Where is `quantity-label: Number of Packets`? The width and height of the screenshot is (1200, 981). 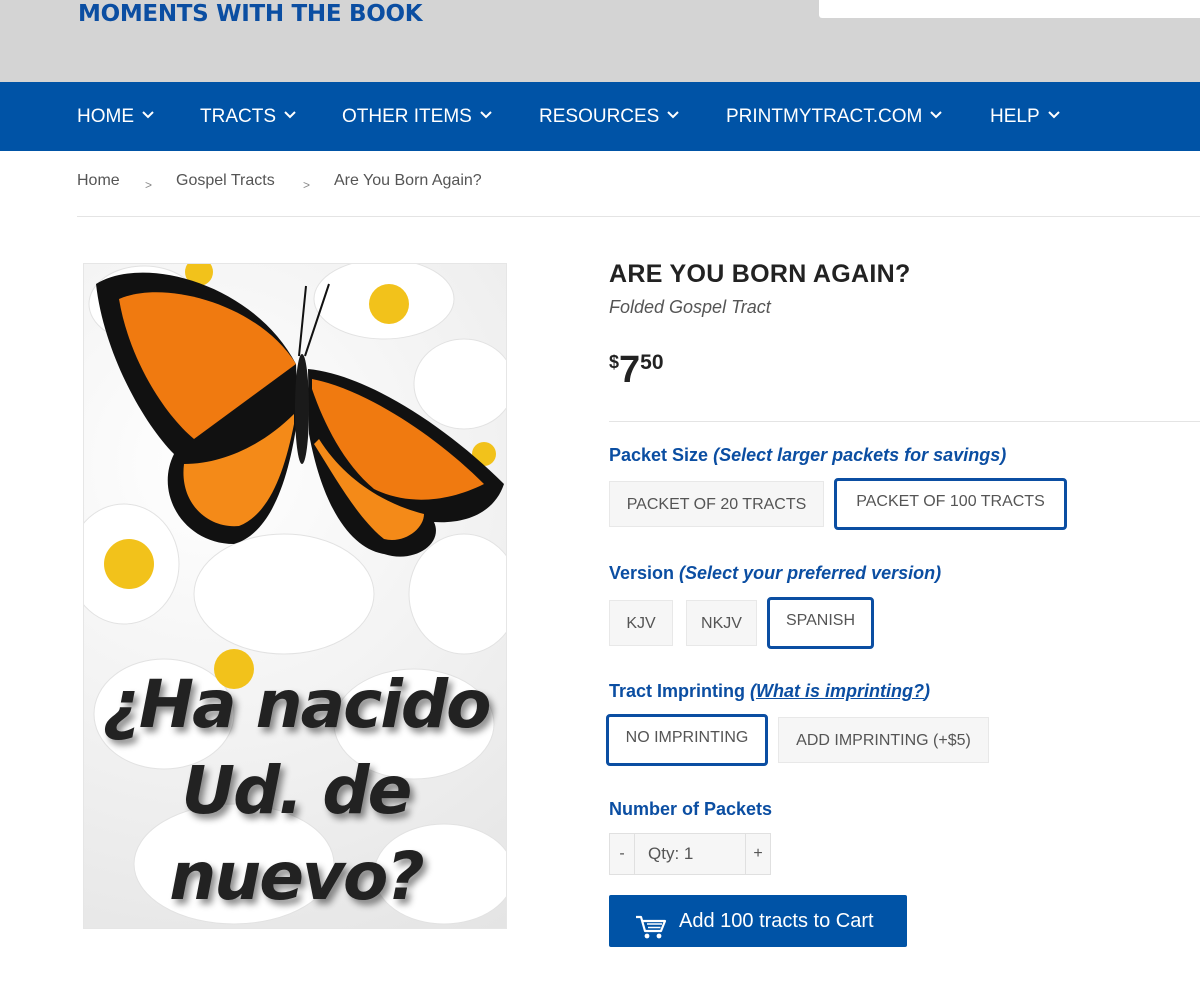 quantity-label: Number of Packets is located at coordinates (691, 809).